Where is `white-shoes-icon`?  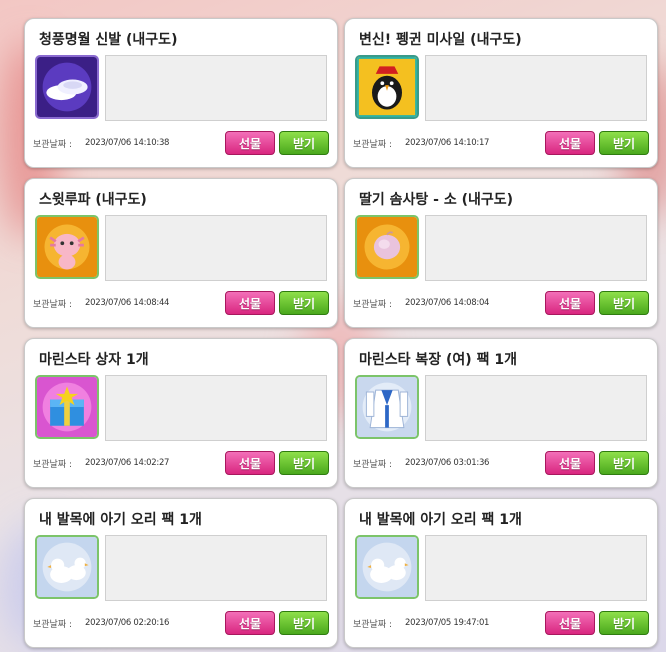 white-shoes-icon is located at coordinates (67, 87).